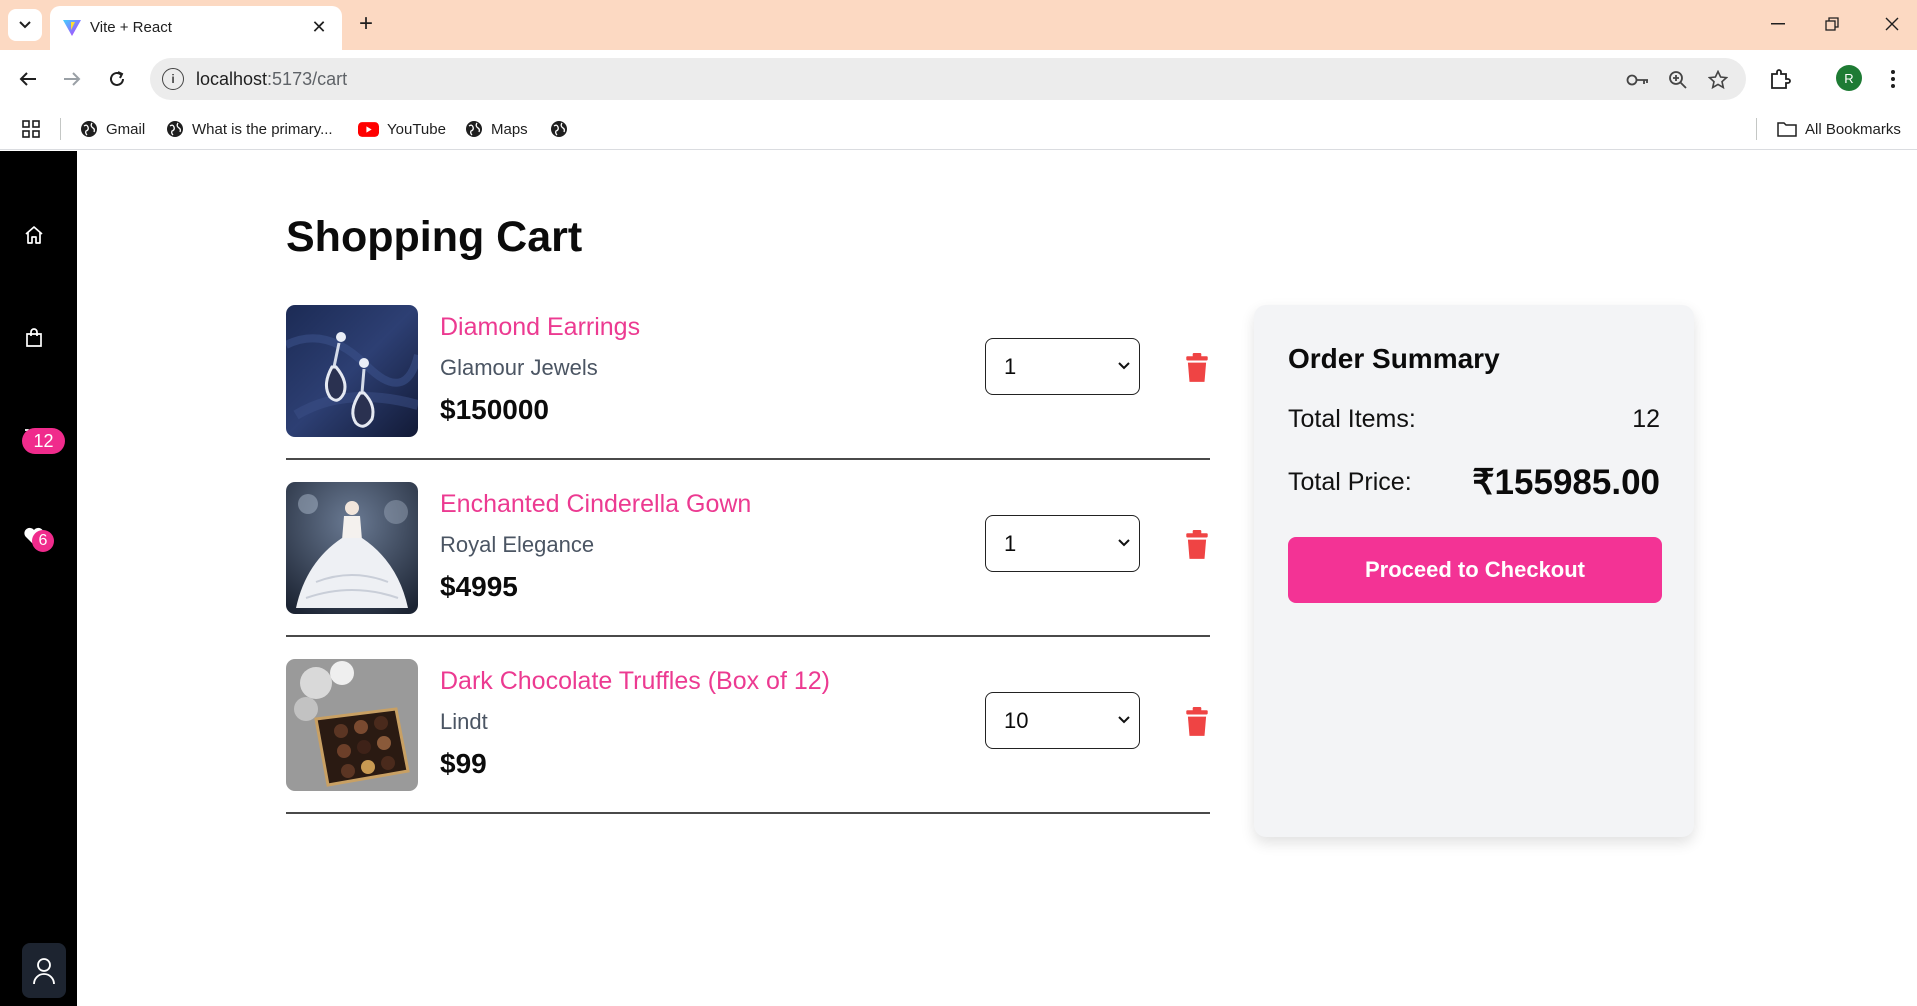 This screenshot has width=1917, height=1006. I want to click on total-price-label: Total Price:, so click(1350, 482).